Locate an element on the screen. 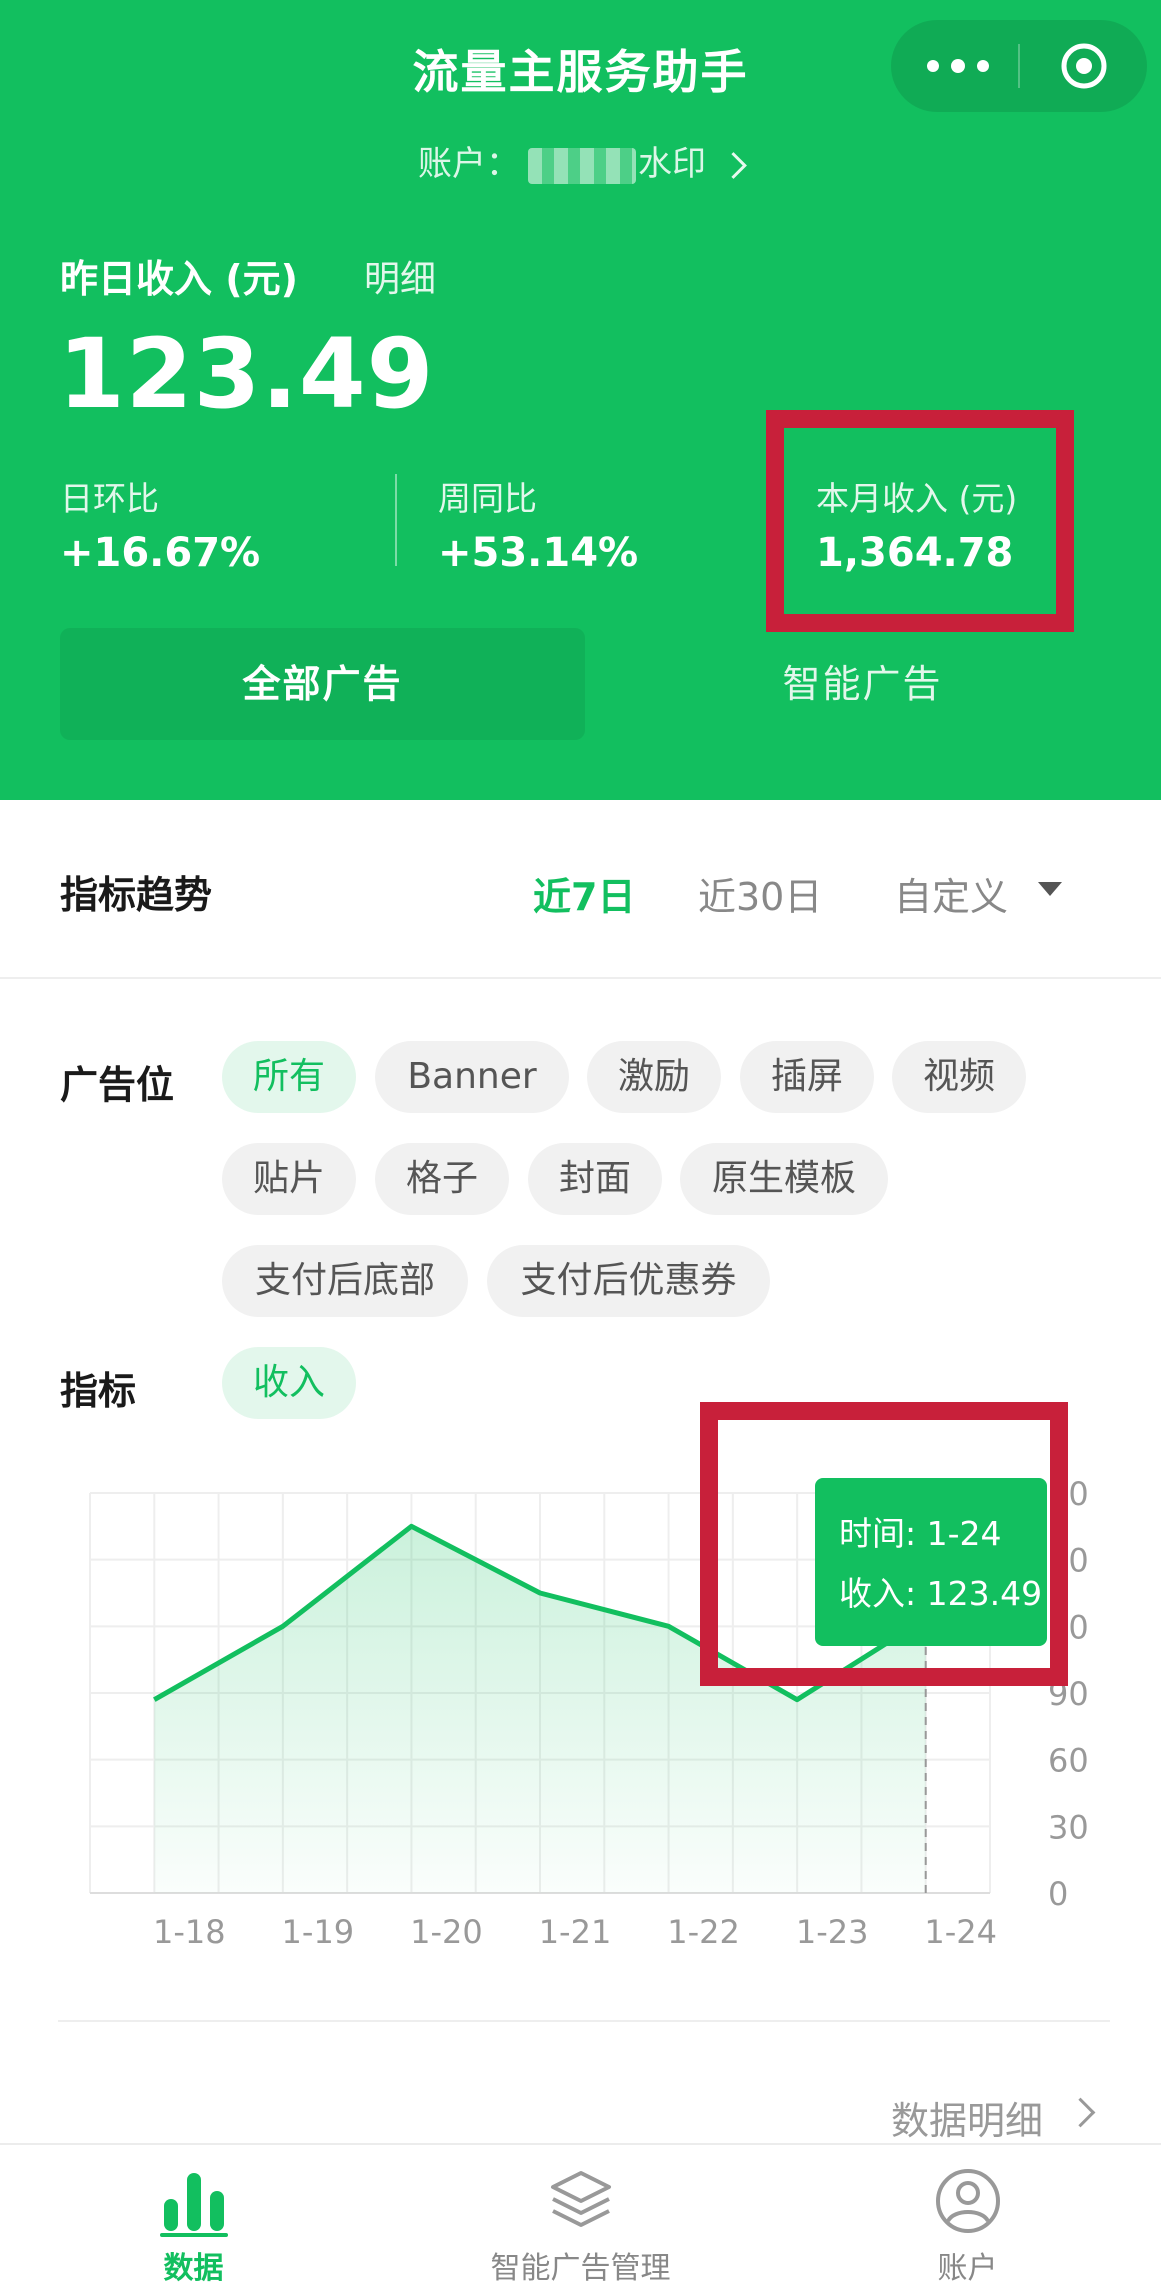 This screenshot has width=1161, height=2291. chip-slot-patch: 贴片 is located at coordinates (289, 1179).